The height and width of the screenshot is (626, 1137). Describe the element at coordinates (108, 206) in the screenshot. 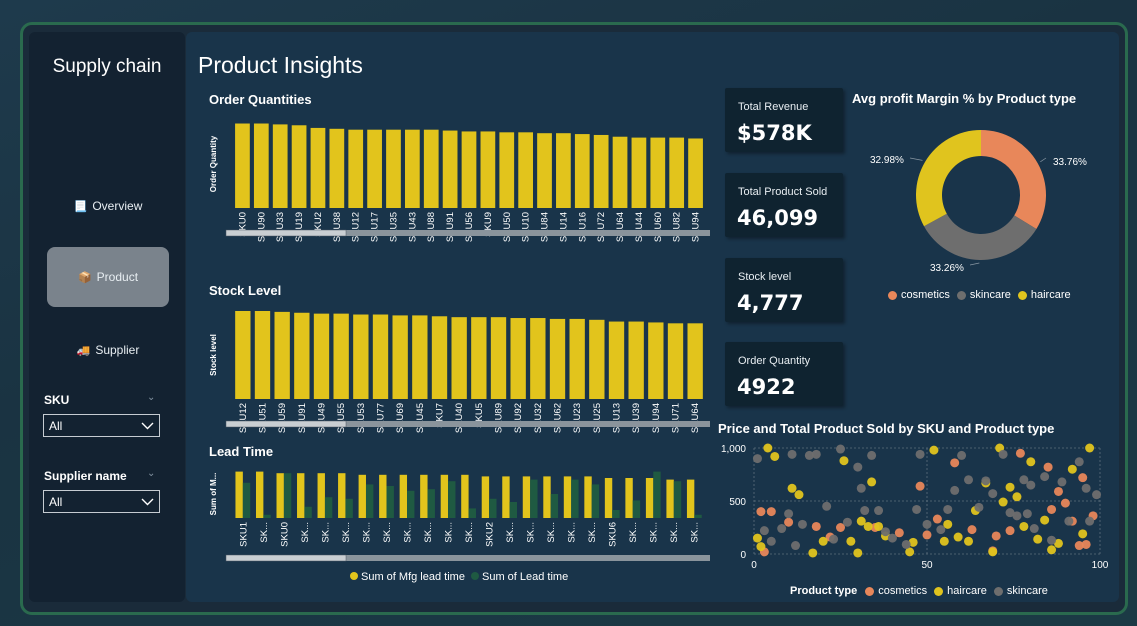

I see `nav-item-overview: 📃 Overview` at that location.